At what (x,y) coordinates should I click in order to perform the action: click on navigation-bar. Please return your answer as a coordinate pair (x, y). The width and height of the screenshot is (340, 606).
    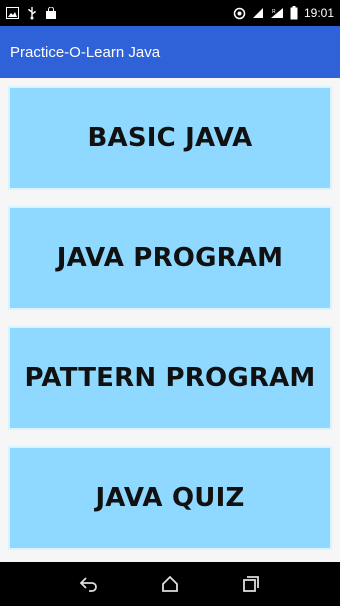
    Looking at the image, I should click on (170, 584).